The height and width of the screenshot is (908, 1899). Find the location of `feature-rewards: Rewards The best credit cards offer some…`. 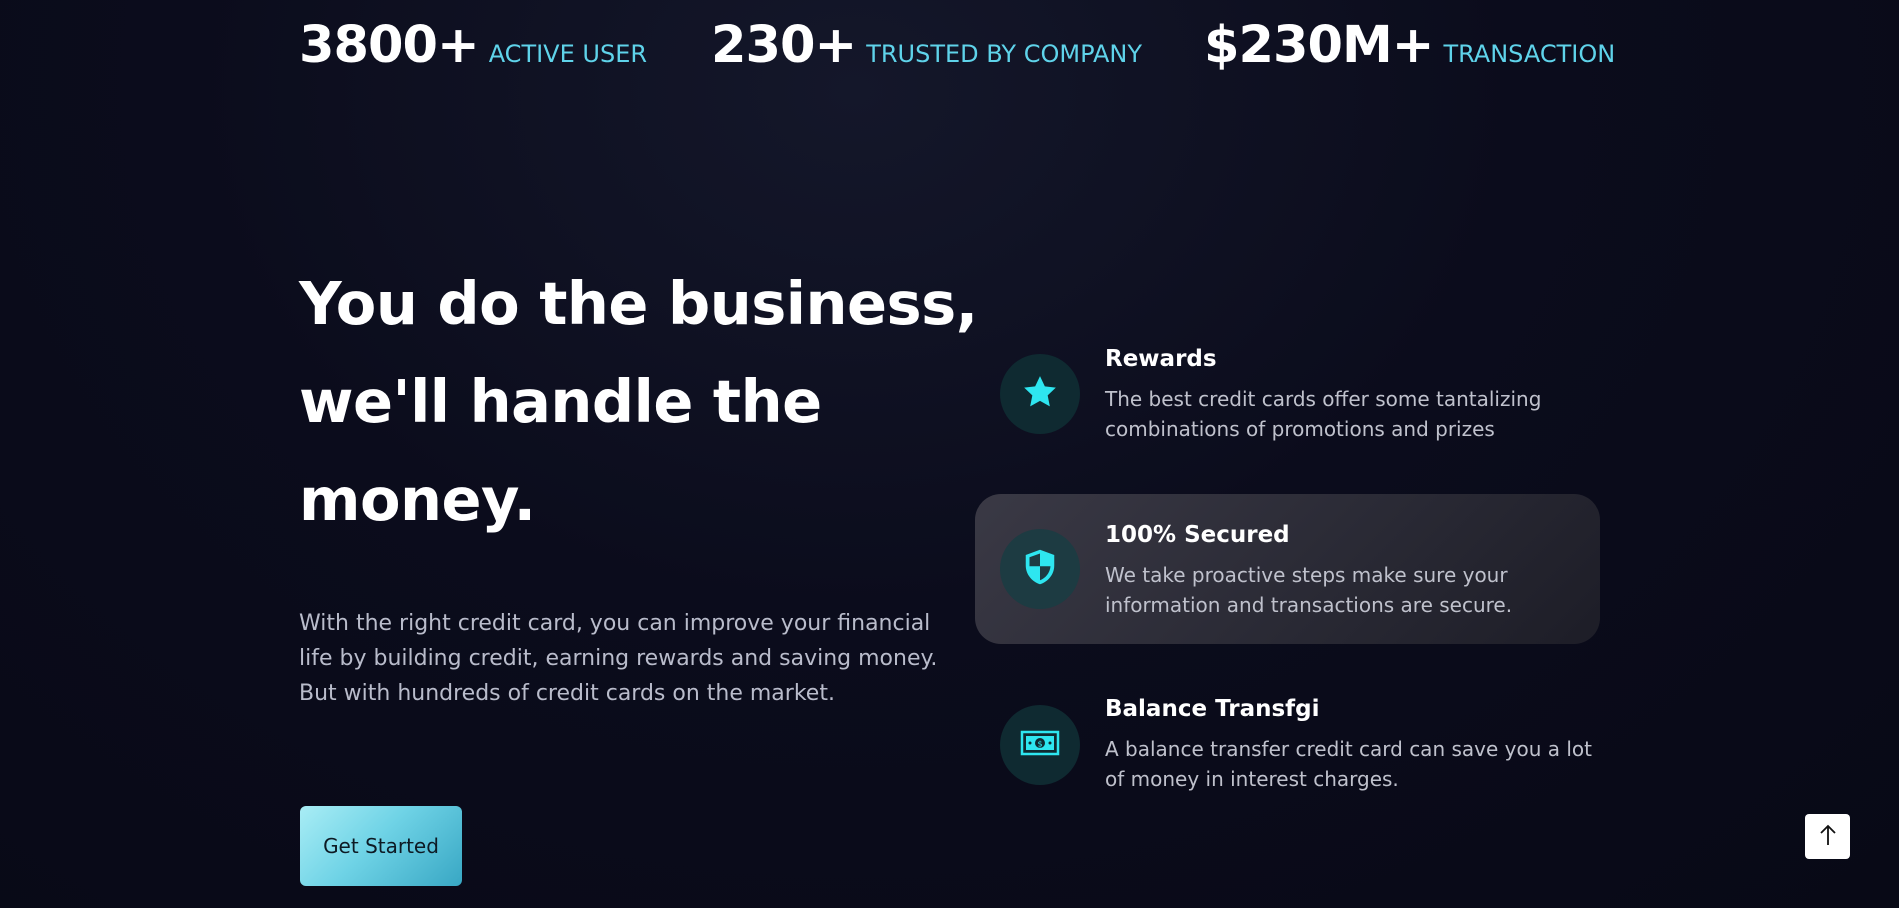

feature-rewards: Rewards The best credit cards offer some… is located at coordinates (1287, 415).